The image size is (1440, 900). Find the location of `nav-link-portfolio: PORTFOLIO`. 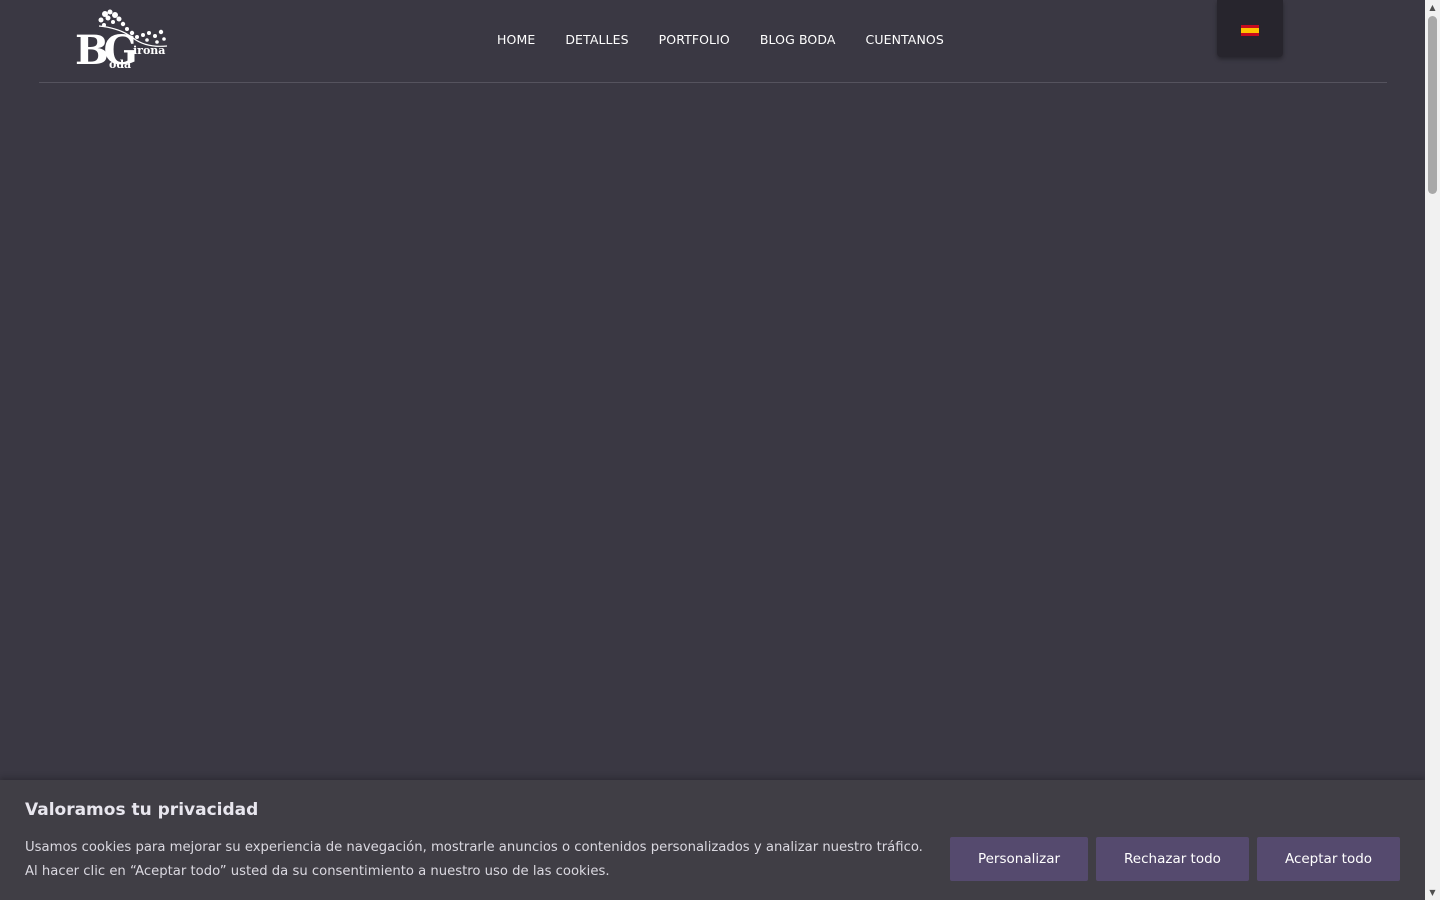

nav-link-portfolio: PORTFOLIO is located at coordinates (694, 40).